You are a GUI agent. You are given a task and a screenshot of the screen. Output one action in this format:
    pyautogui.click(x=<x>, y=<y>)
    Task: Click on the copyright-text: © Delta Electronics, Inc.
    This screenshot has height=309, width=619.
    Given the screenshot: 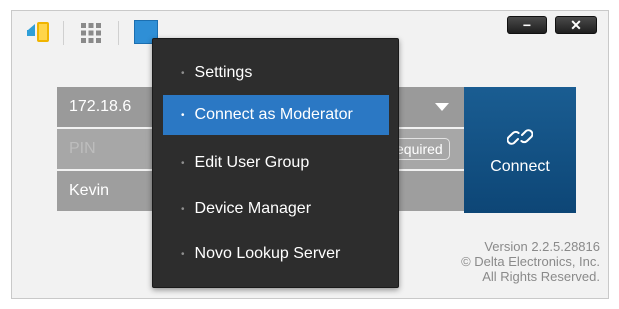 What is the action you would take?
    pyautogui.click(x=530, y=261)
    